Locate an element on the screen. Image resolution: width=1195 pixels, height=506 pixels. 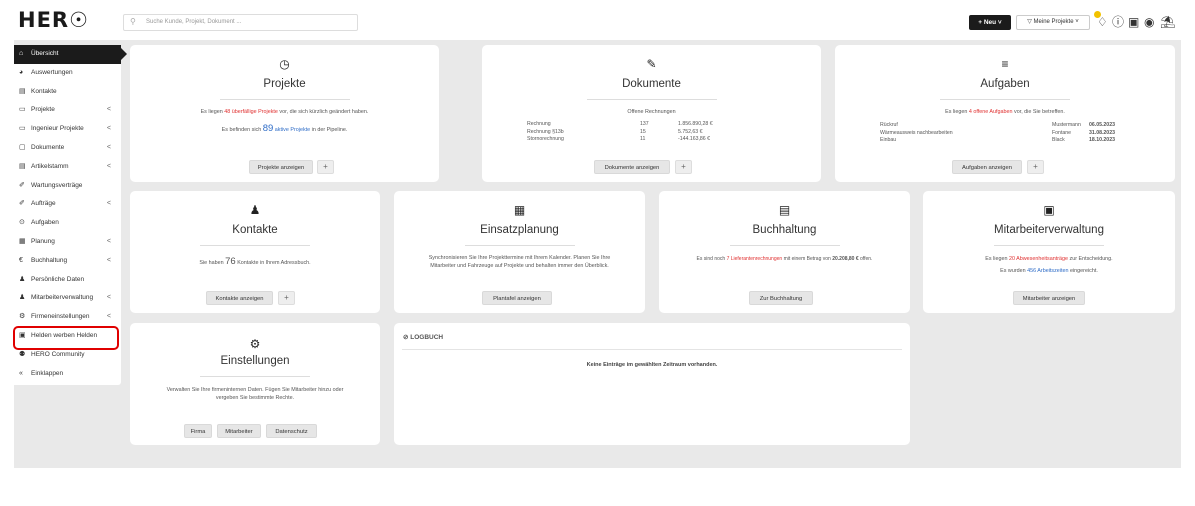
sidebar-item-dokumente: ▢ Dokumente < is located at coordinates (67, 148).